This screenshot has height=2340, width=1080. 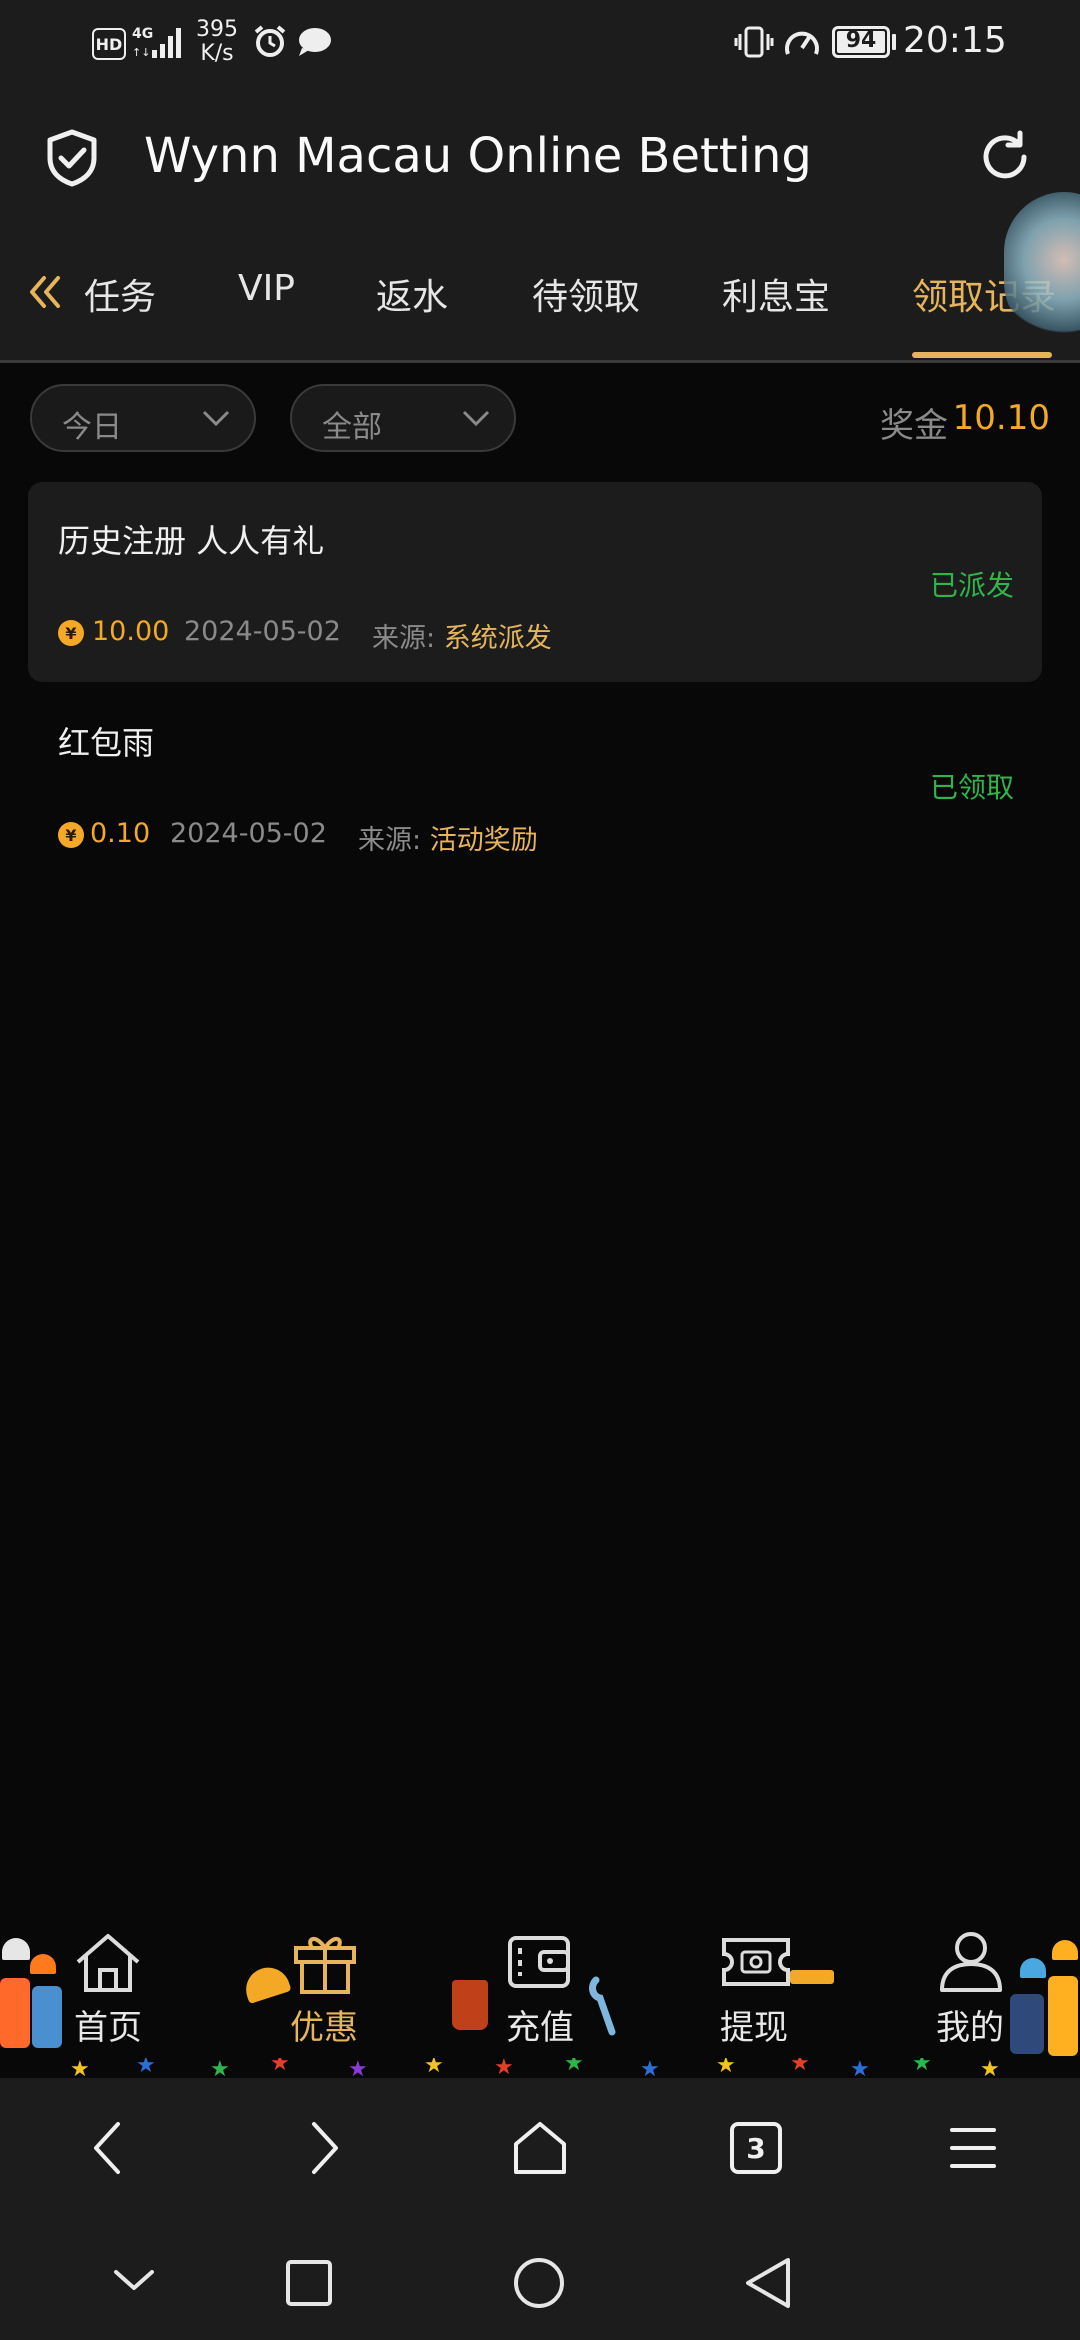 What do you see at coordinates (118, 294) in the screenshot?
I see `tab-tasks: 任务` at bounding box center [118, 294].